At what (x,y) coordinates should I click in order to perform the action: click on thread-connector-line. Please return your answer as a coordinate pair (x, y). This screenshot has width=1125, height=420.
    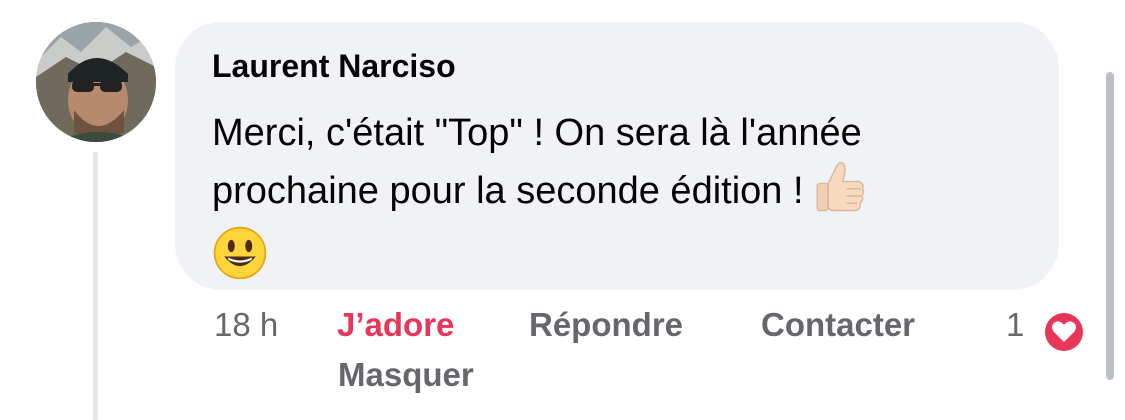
    Looking at the image, I should click on (95, 286).